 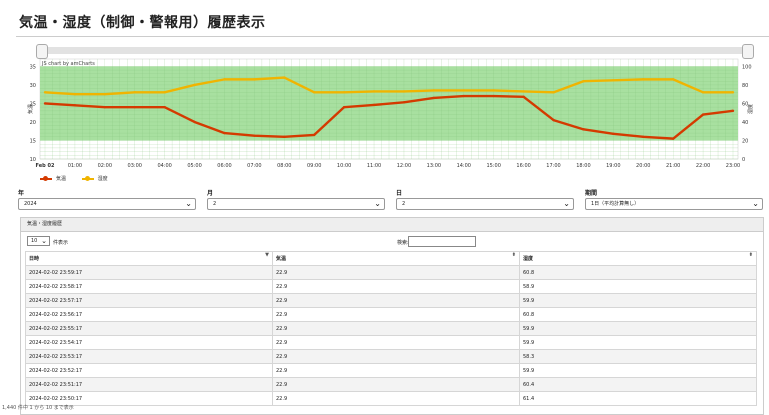 What do you see at coordinates (396, 258) in the screenshot?
I see `column-header-temp: 気温 ⬍` at bounding box center [396, 258].